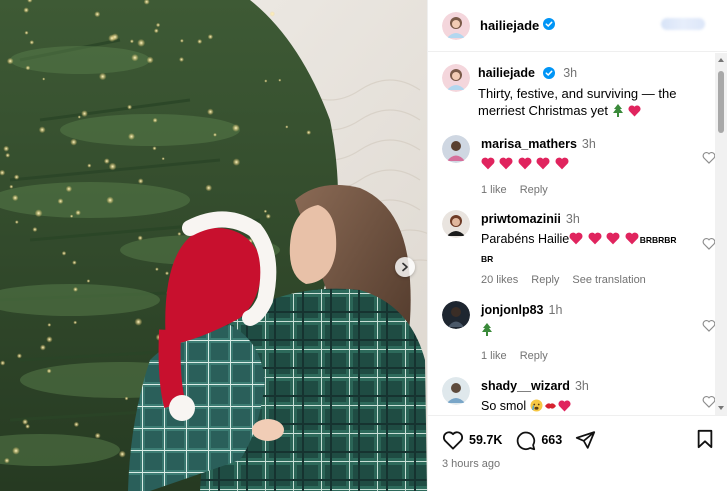 The width and height of the screenshot is (727, 491). I want to click on scroll-thumb, so click(721, 102).